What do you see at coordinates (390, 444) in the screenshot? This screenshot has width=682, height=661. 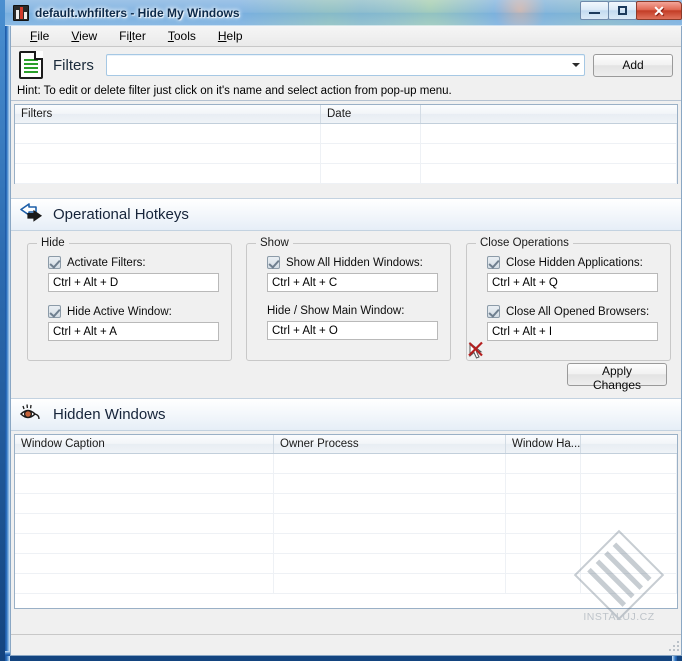 I see `column-header-owner-process: Owner Process` at bounding box center [390, 444].